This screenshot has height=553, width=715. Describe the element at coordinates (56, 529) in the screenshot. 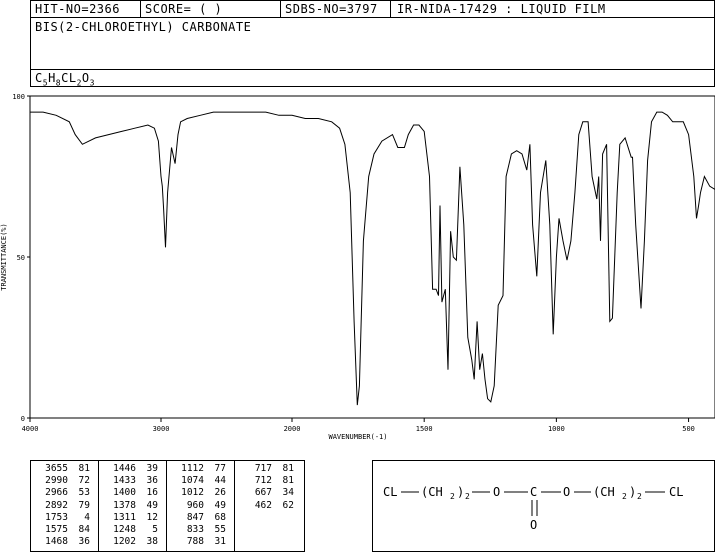

I see `peak-wavenumber: 1575` at that location.